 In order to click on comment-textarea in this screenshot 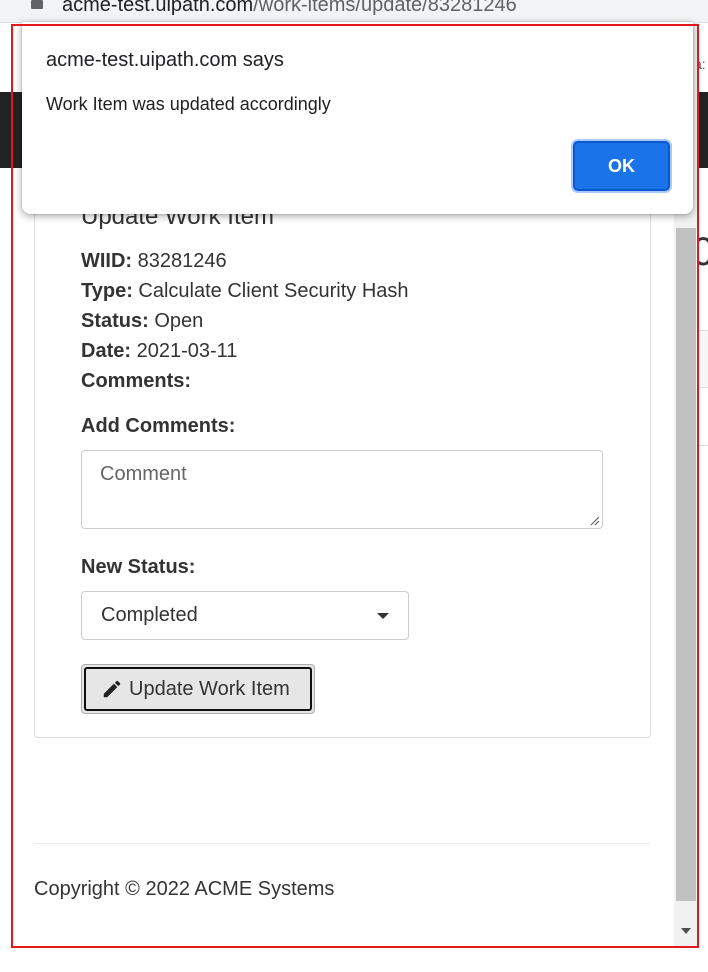, I will do `click(342, 489)`.